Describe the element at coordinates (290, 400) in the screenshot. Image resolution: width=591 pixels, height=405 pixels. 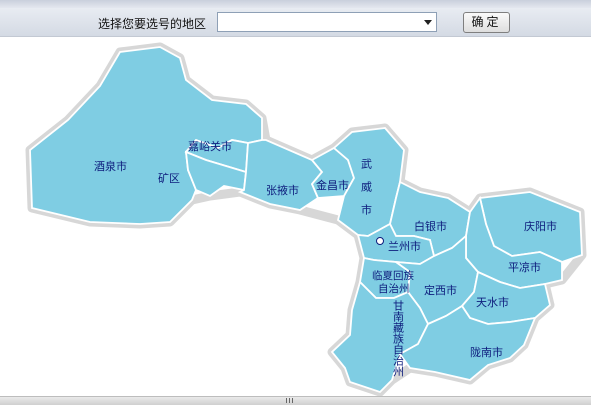
I see `resize-grip-icon` at that location.